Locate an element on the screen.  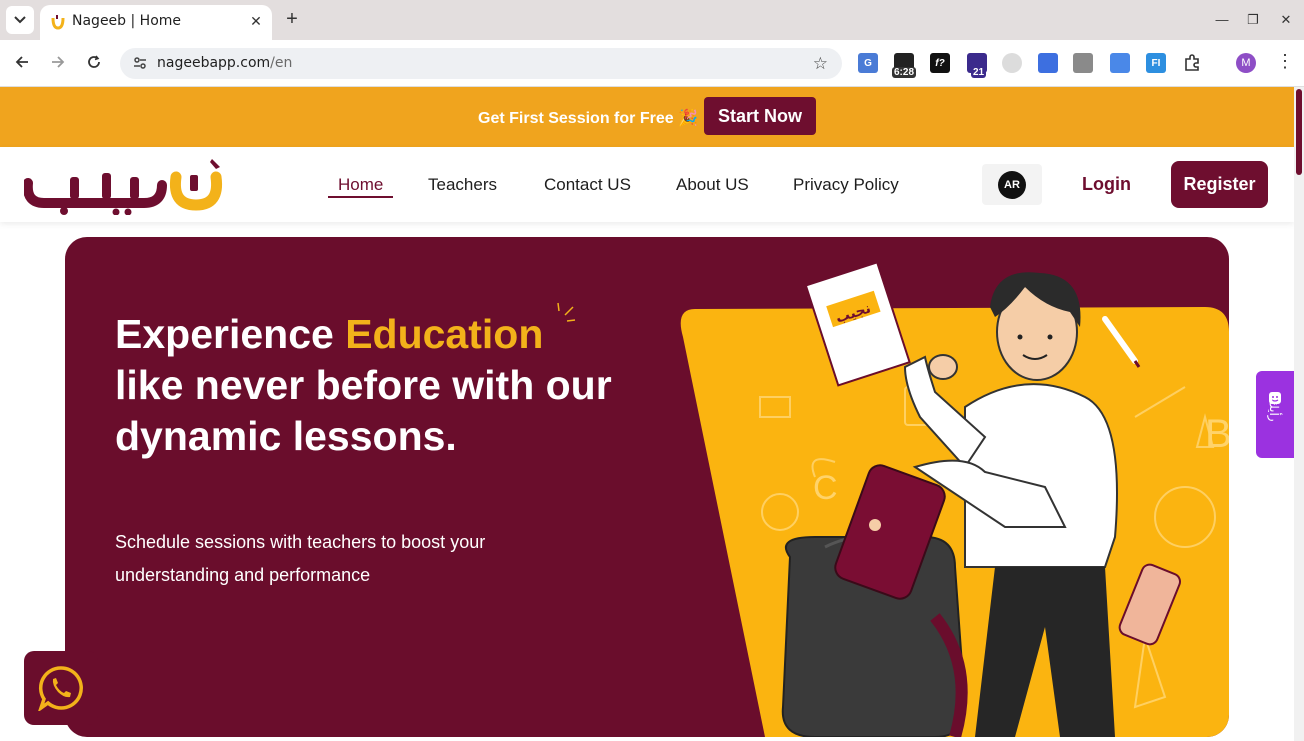
nav-contact-us: Contact US is located at coordinates (587, 185).